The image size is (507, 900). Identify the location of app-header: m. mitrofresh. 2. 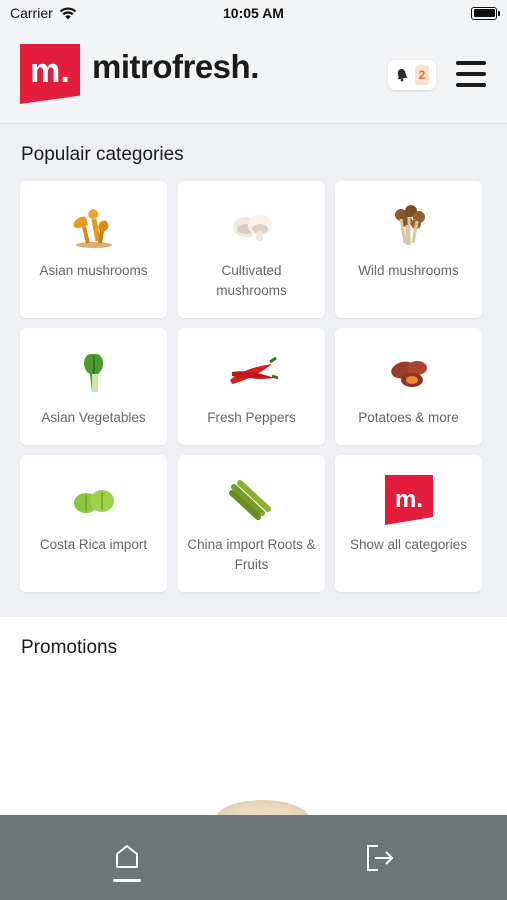
(253, 75).